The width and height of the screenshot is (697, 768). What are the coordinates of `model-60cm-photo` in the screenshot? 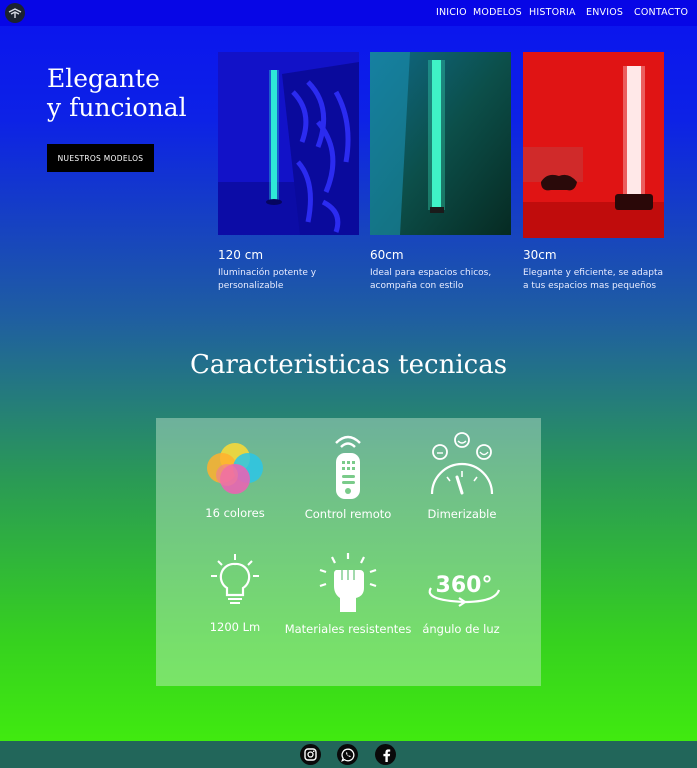 It's located at (440, 143).